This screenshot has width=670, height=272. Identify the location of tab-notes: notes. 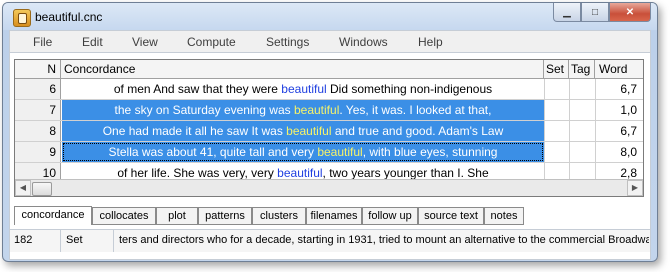
(504, 216).